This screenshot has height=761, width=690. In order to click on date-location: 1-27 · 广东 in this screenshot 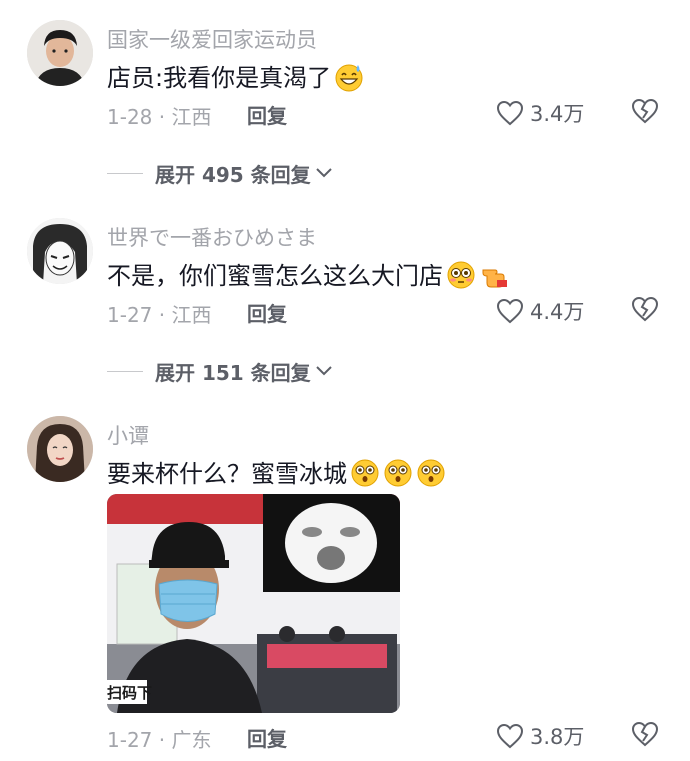, I will do `click(159, 740)`.